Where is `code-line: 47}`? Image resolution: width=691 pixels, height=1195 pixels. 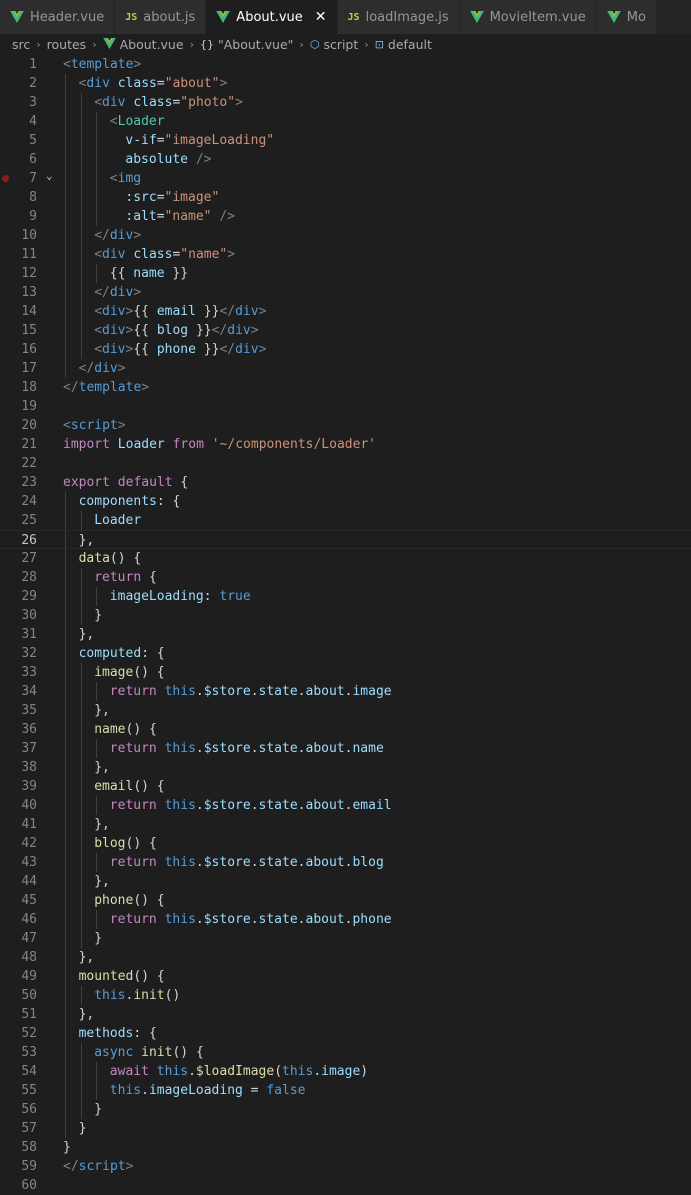 code-line: 47} is located at coordinates (345, 938).